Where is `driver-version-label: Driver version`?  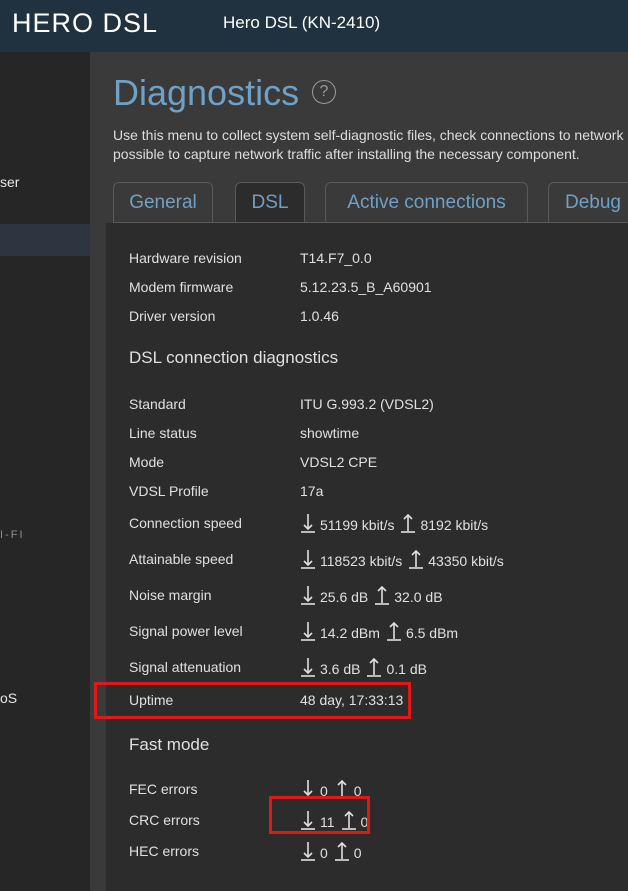
driver-version-label: Driver version is located at coordinates (172, 316).